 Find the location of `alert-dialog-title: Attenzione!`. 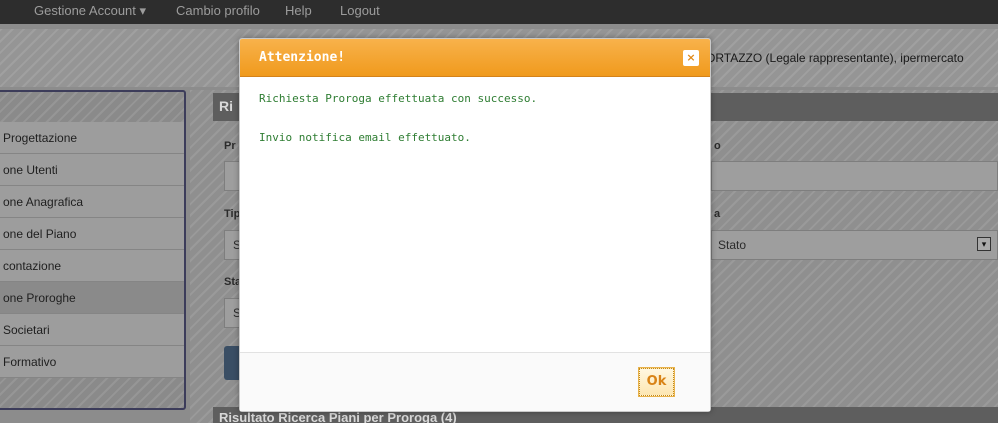

alert-dialog-title: Attenzione! is located at coordinates (302, 57).